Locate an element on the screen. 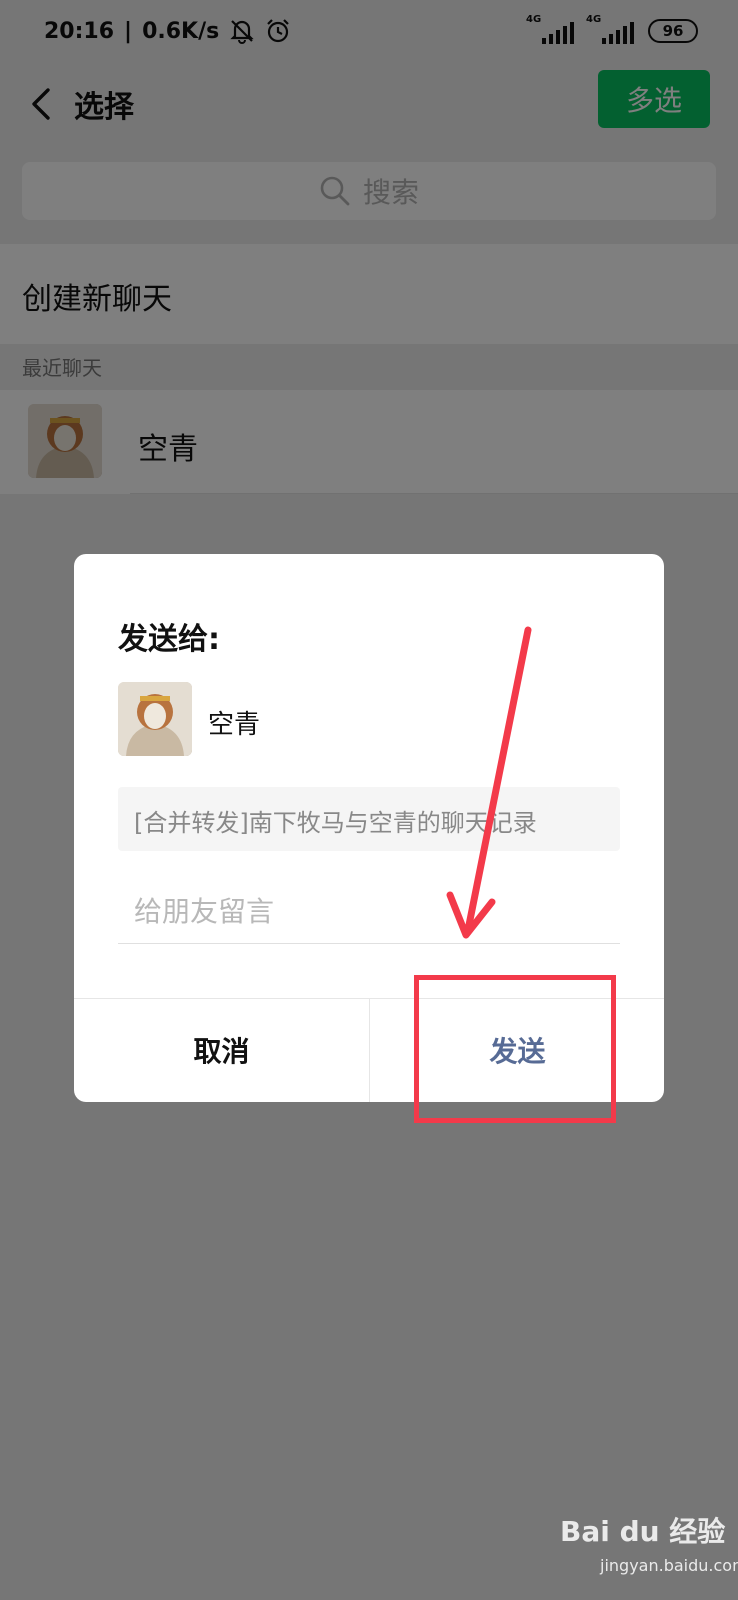 The width and height of the screenshot is (738, 1600). recipient-avatar is located at coordinates (155, 719).